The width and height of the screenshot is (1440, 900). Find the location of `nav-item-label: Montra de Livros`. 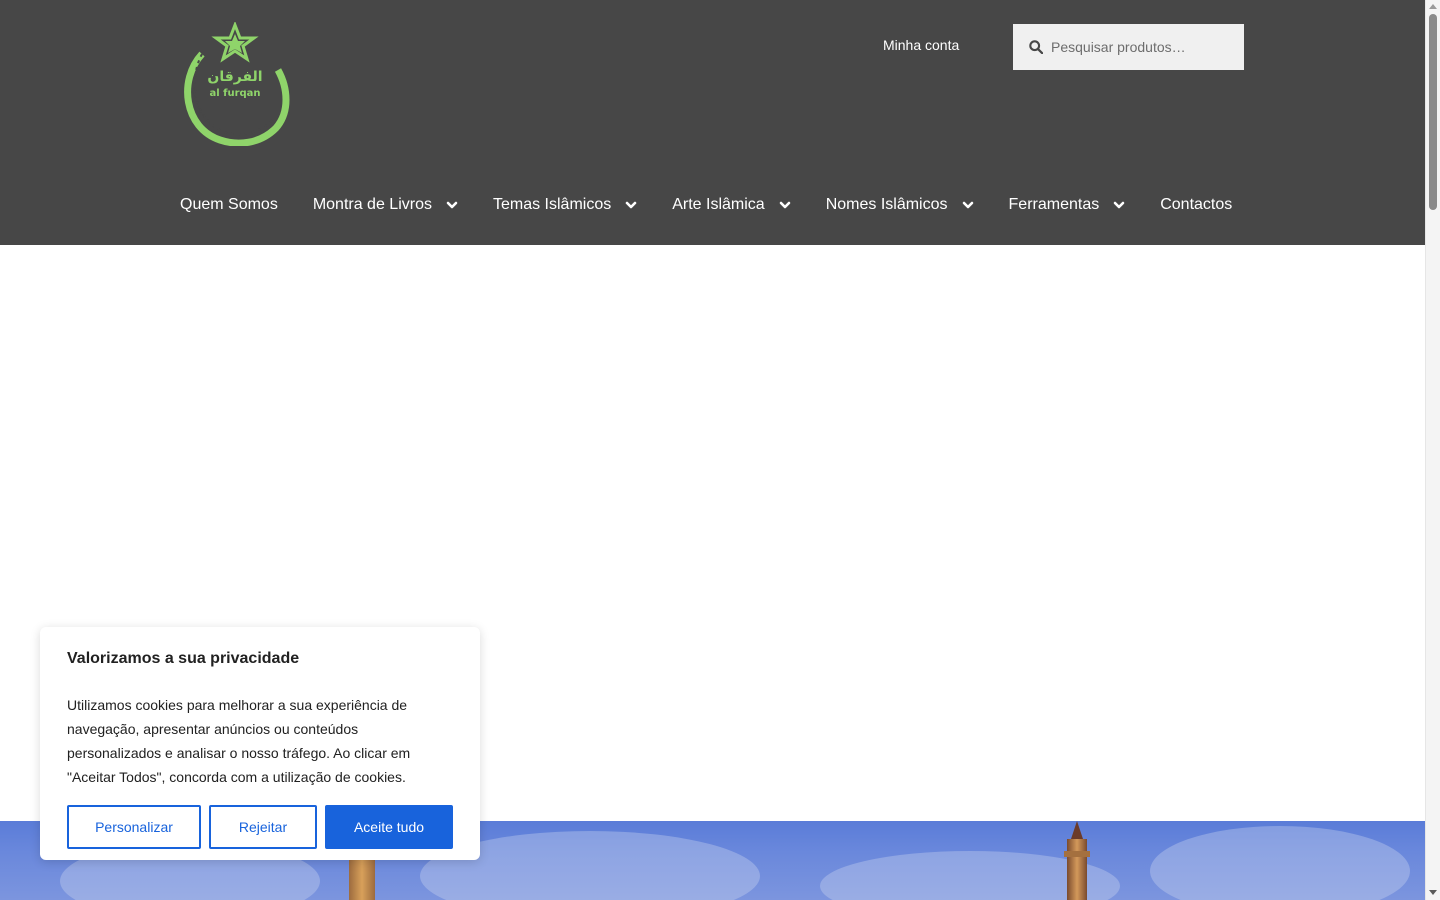

nav-item-label: Montra de Livros is located at coordinates (372, 204).